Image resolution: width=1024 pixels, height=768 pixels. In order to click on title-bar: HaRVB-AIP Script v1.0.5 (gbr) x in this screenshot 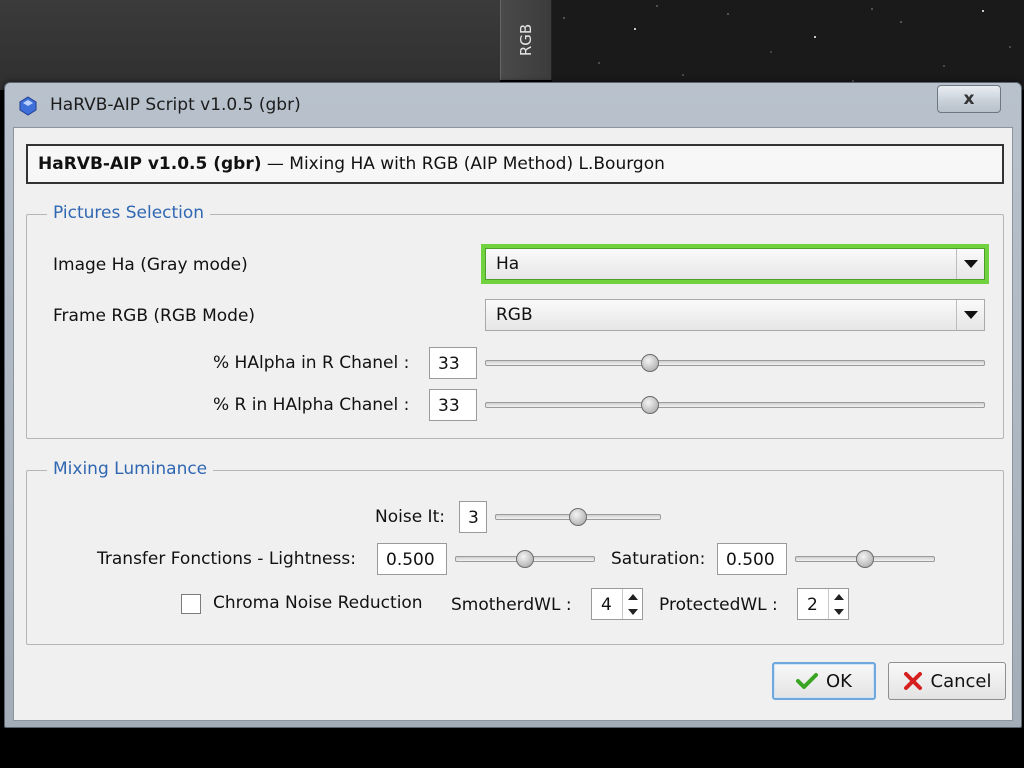, I will do `click(513, 105)`.